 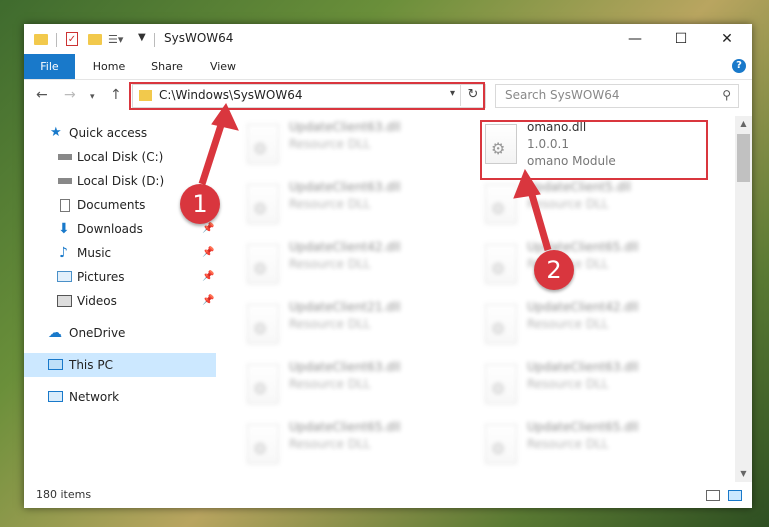 I want to click on step-1-badge: 1, so click(x=200, y=204).